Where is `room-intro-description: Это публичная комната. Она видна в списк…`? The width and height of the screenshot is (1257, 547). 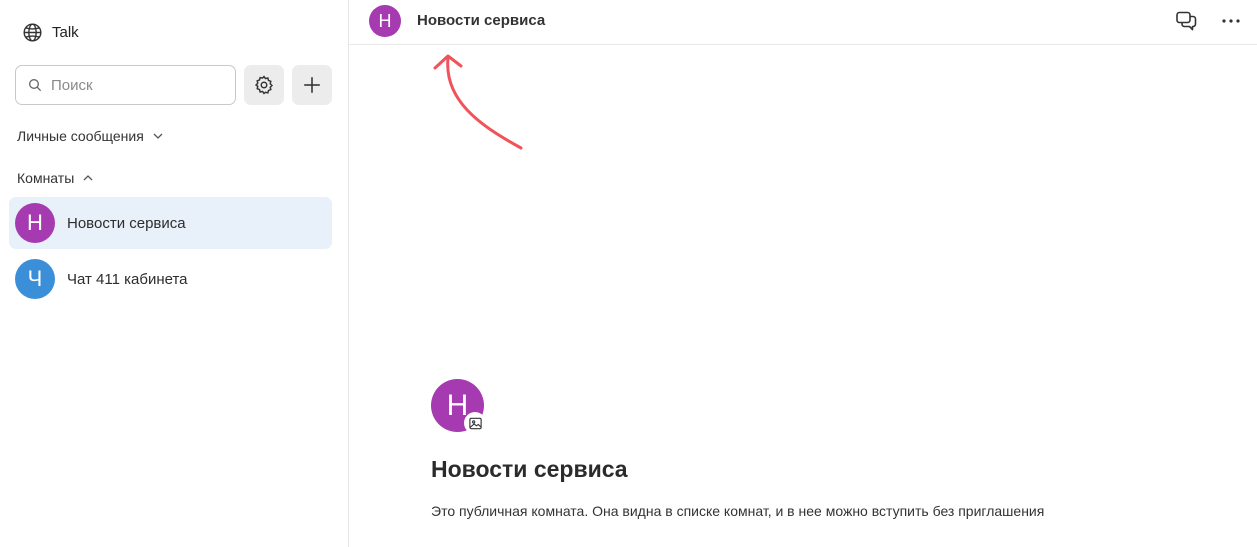
room-intro-description: Это публичная комната. Она видна в списк… is located at coordinates (738, 511).